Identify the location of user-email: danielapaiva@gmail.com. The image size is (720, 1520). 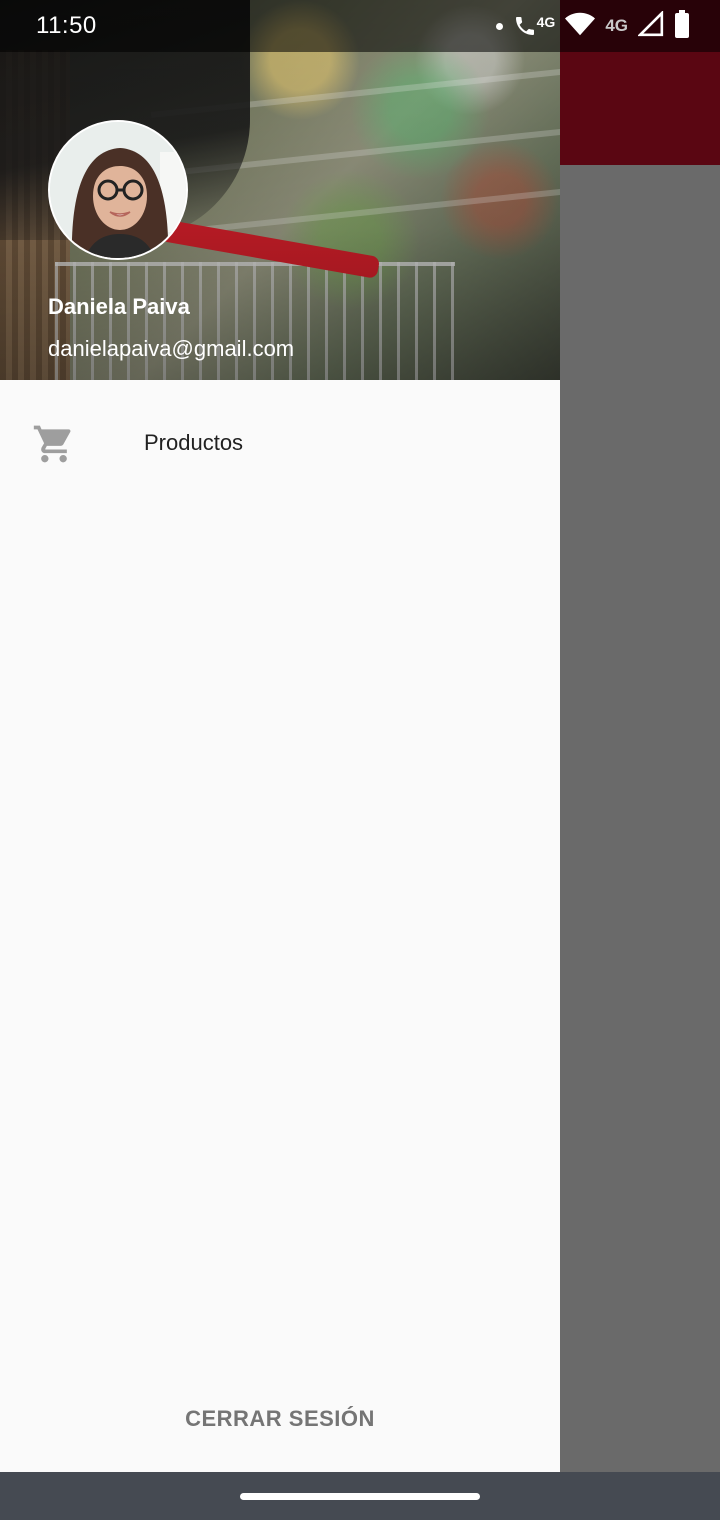
(171, 348).